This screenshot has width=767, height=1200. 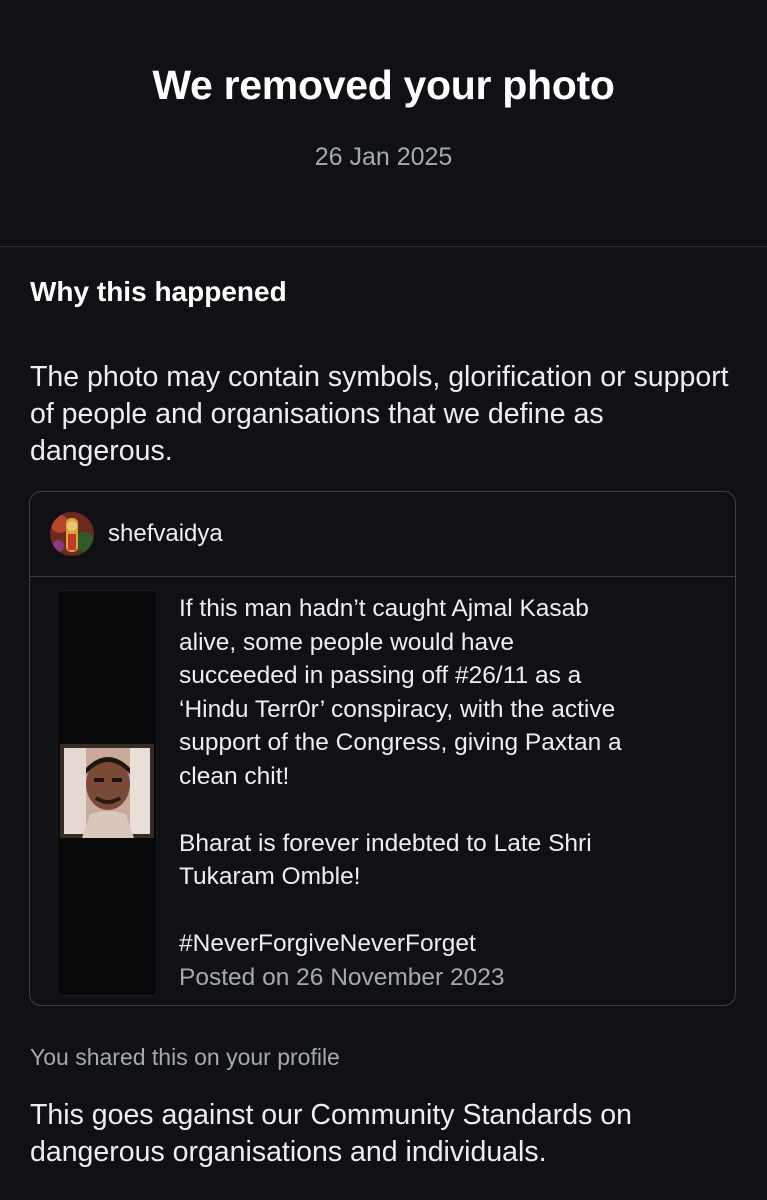 I want to click on post-username: shefvaidya, so click(x=165, y=534).